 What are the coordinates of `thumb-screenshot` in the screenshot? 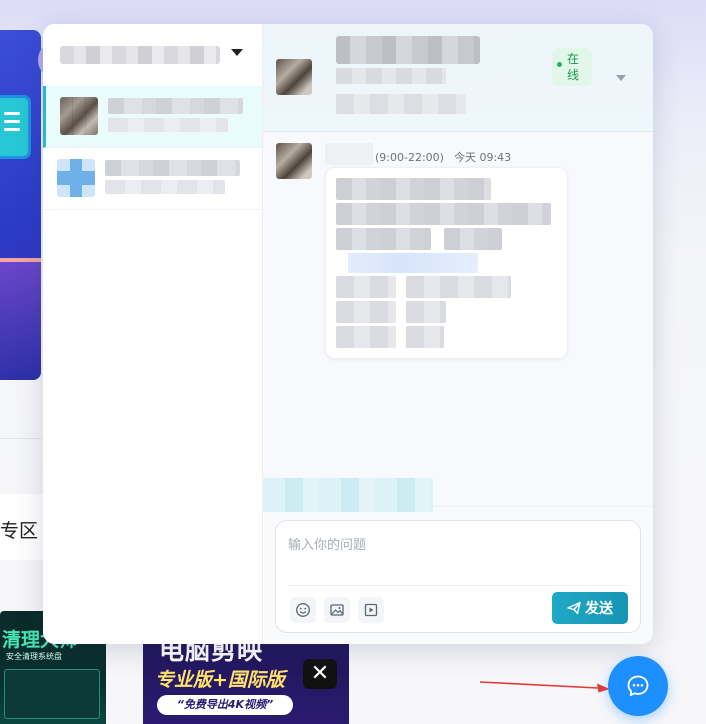 It's located at (52, 694).